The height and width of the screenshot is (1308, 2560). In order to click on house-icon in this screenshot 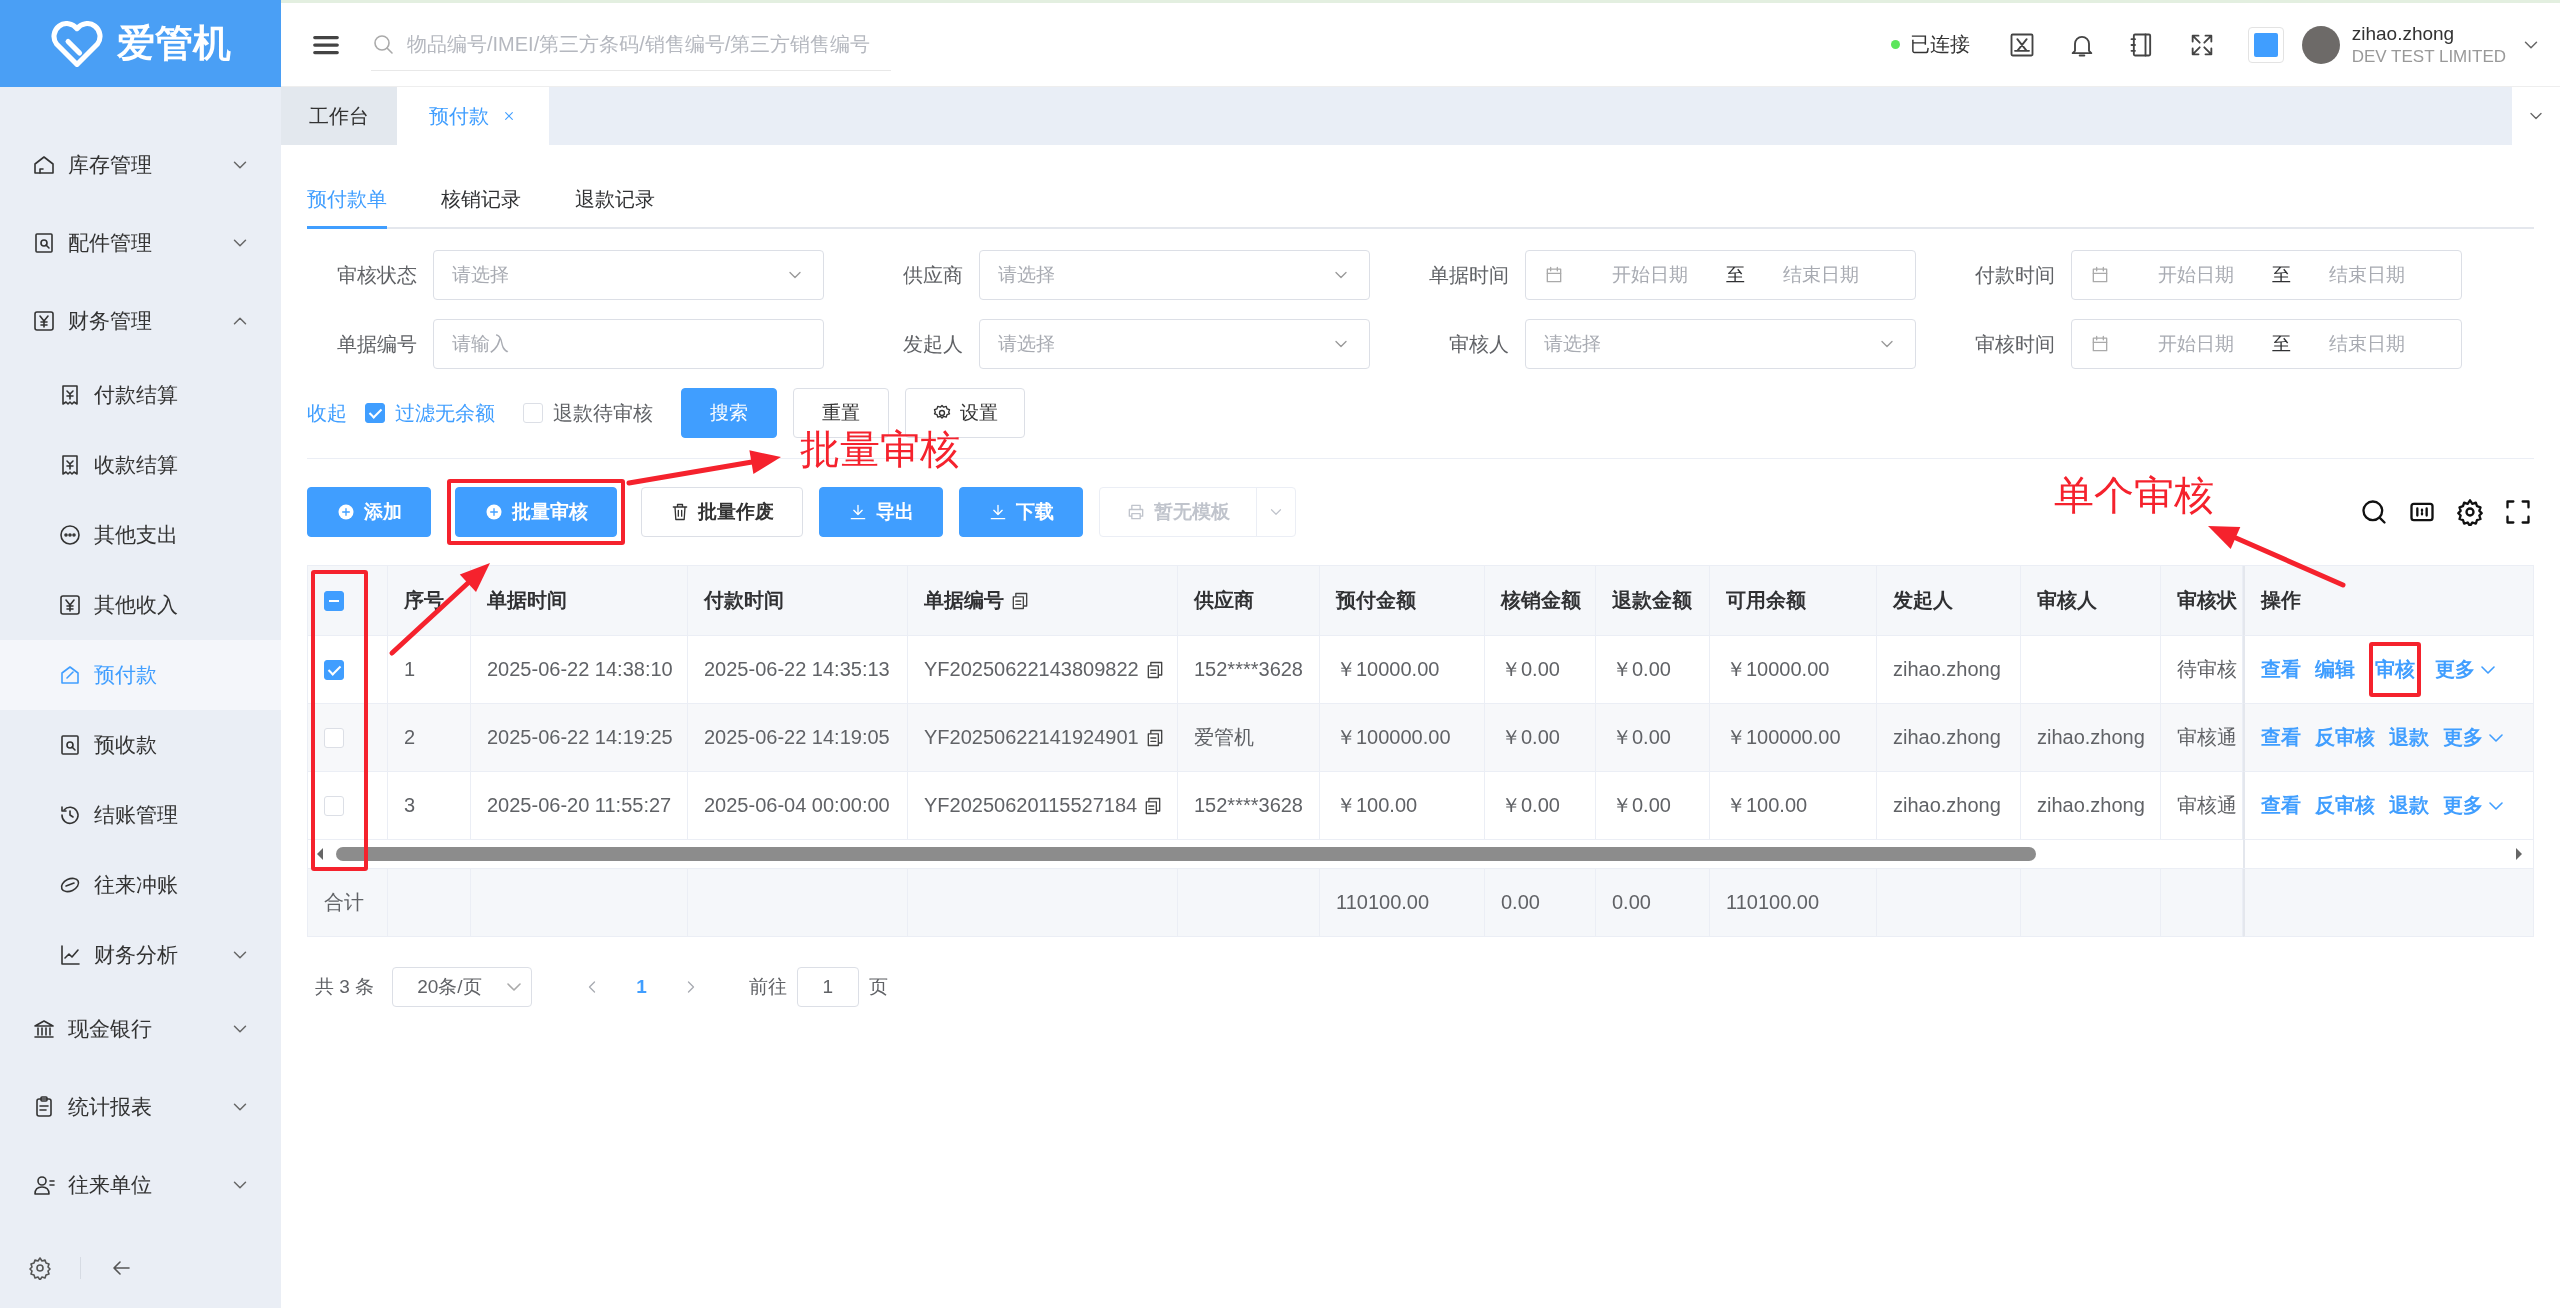, I will do `click(44, 165)`.